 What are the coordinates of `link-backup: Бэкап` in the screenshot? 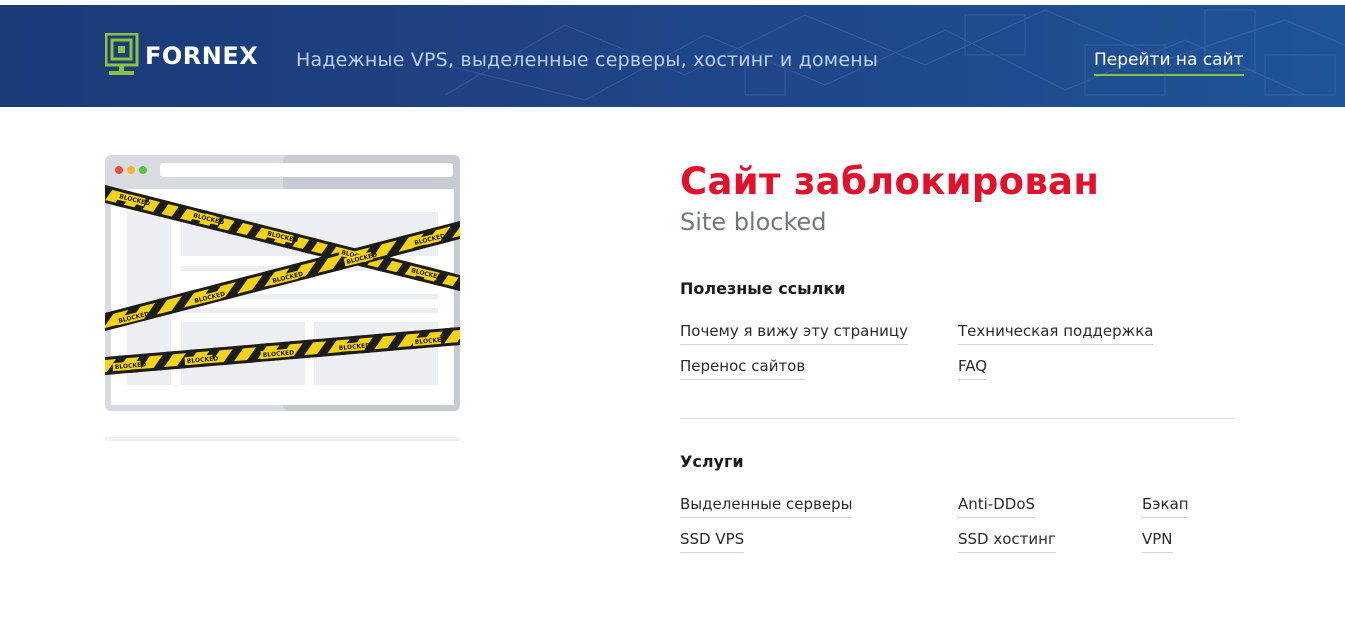 It's located at (1165, 506).